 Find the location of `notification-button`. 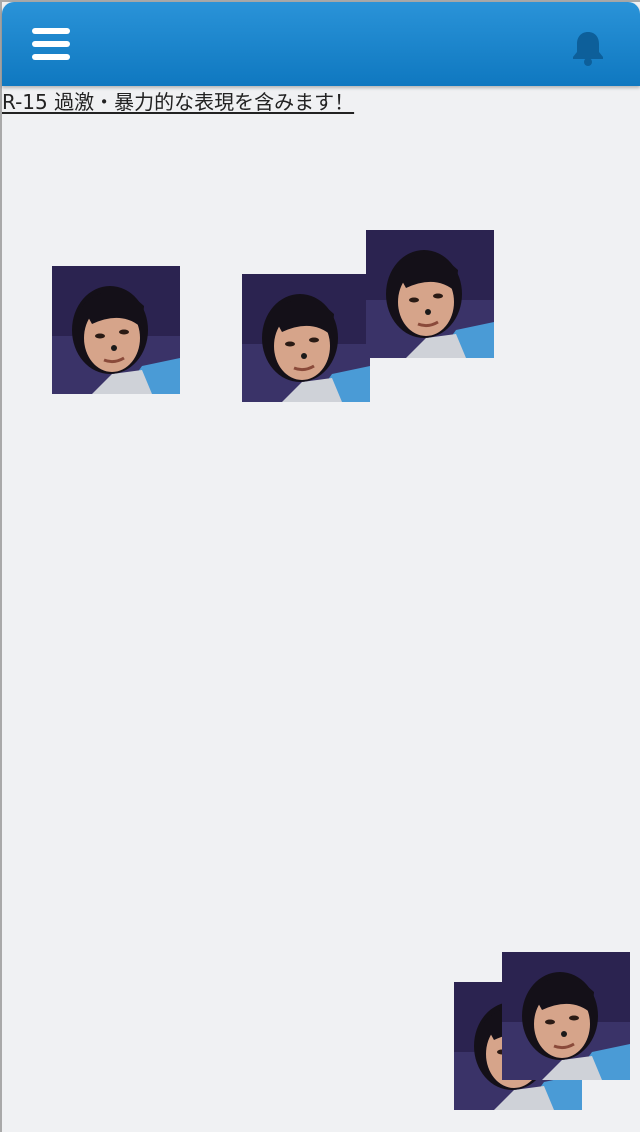

notification-button is located at coordinates (588, 48).